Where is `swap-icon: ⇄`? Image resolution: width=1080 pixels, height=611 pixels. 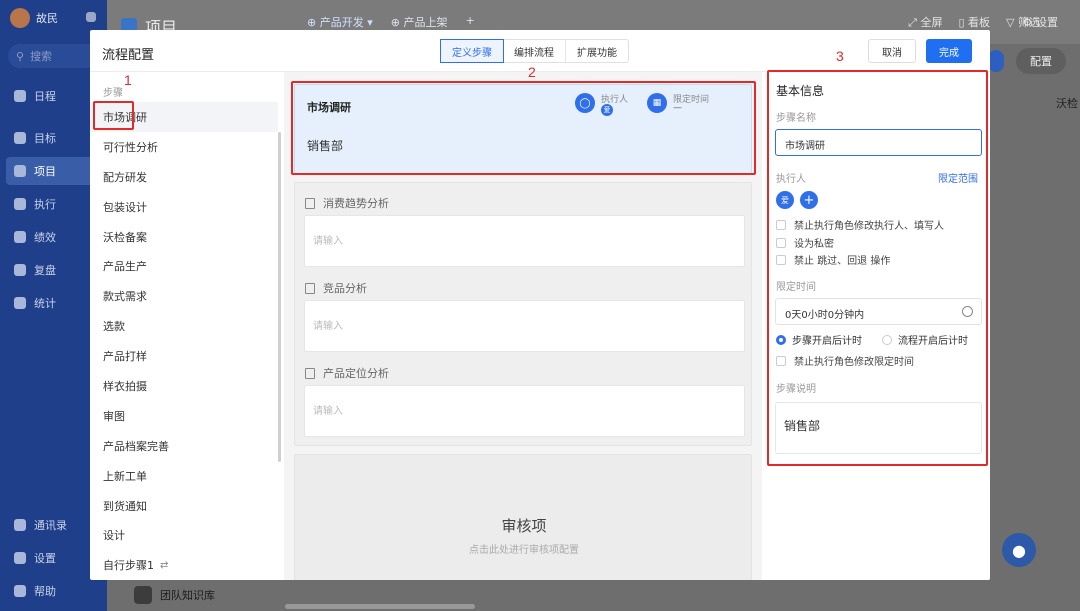 swap-icon: ⇄ is located at coordinates (164, 565).